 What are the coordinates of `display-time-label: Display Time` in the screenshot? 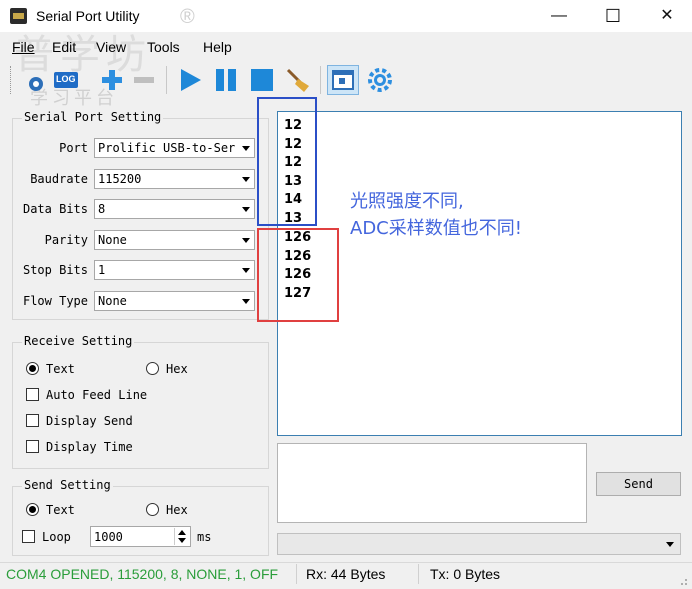 It's located at (89, 447).